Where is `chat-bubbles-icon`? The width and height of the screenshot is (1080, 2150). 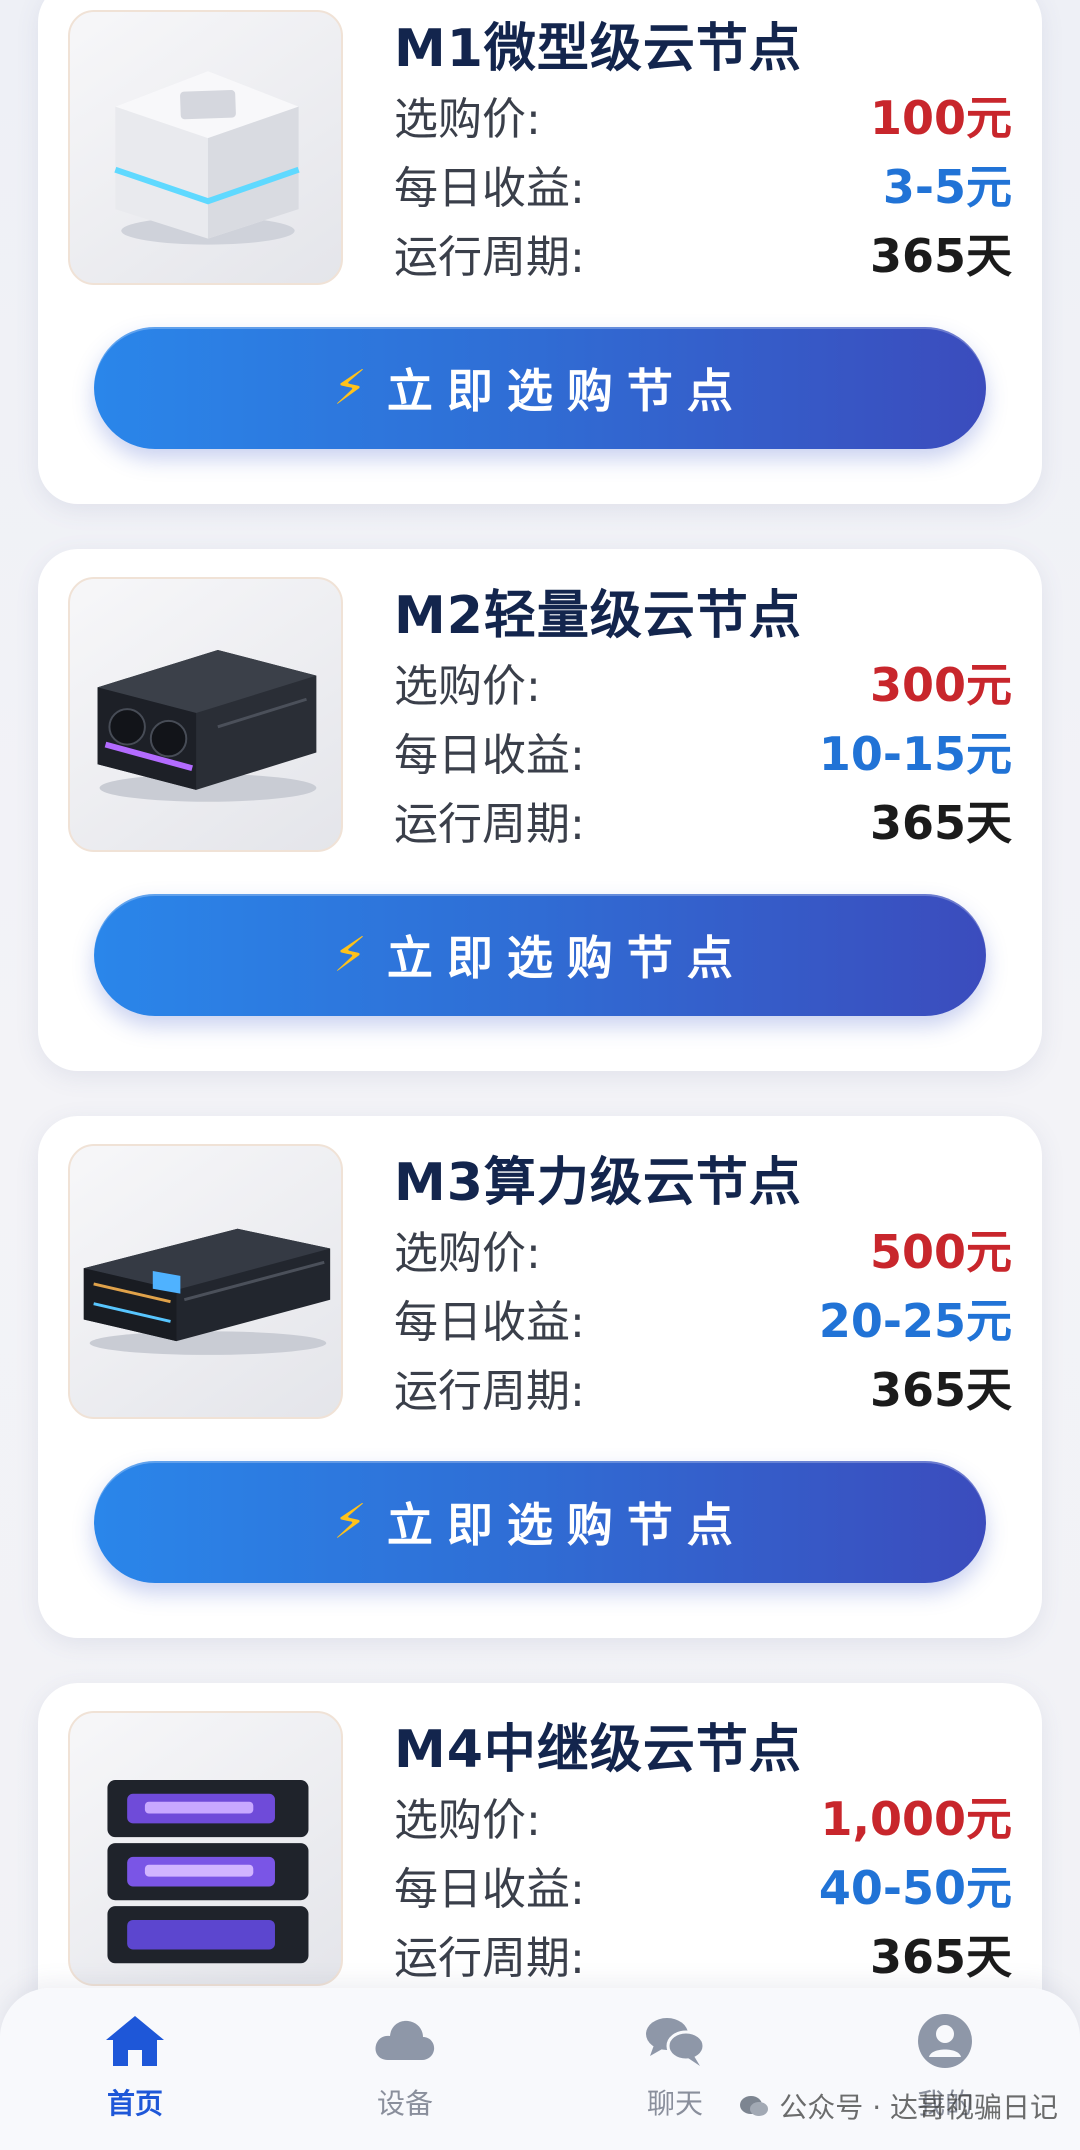
chat-bubbles-icon is located at coordinates (676, 2042).